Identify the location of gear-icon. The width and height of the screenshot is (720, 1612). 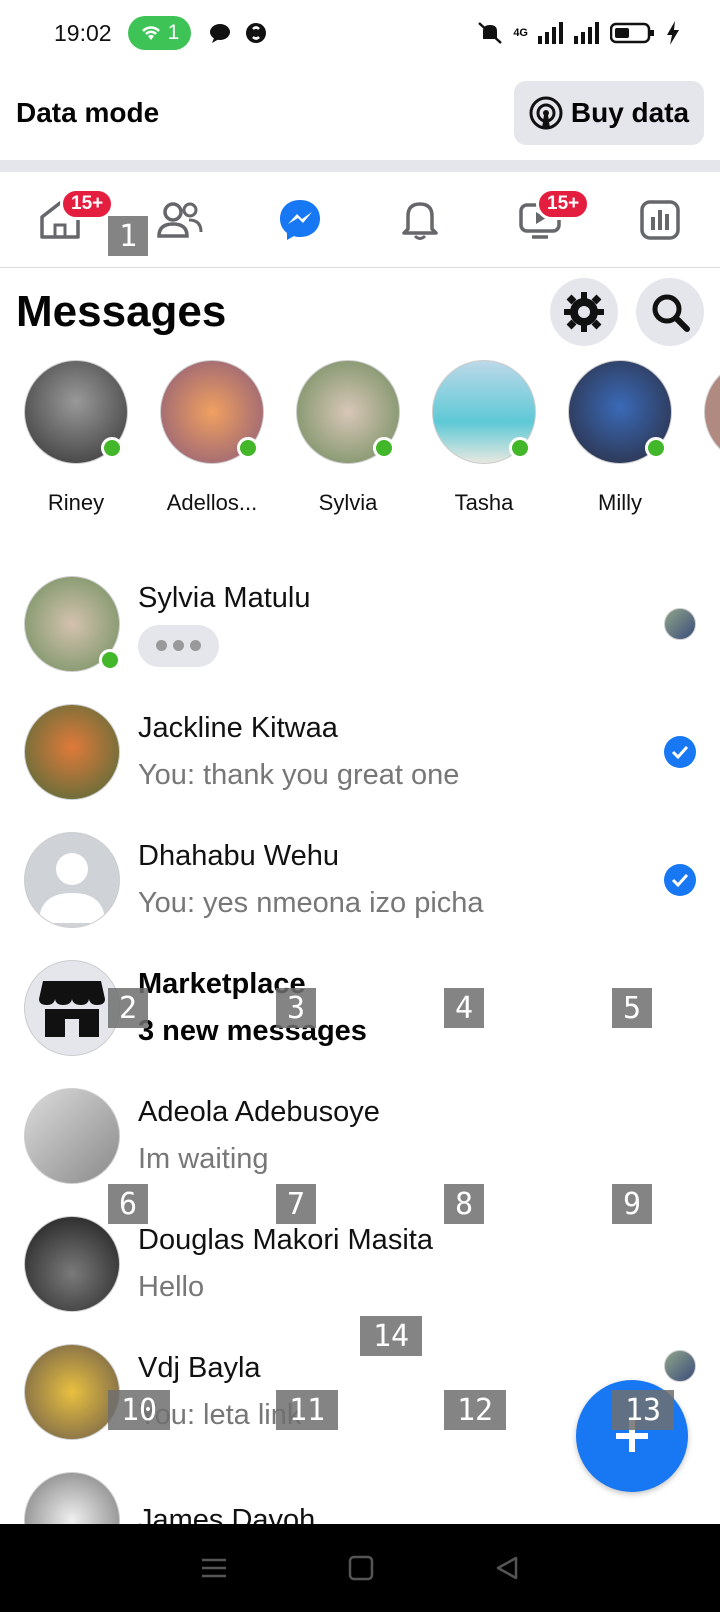
(584, 312).